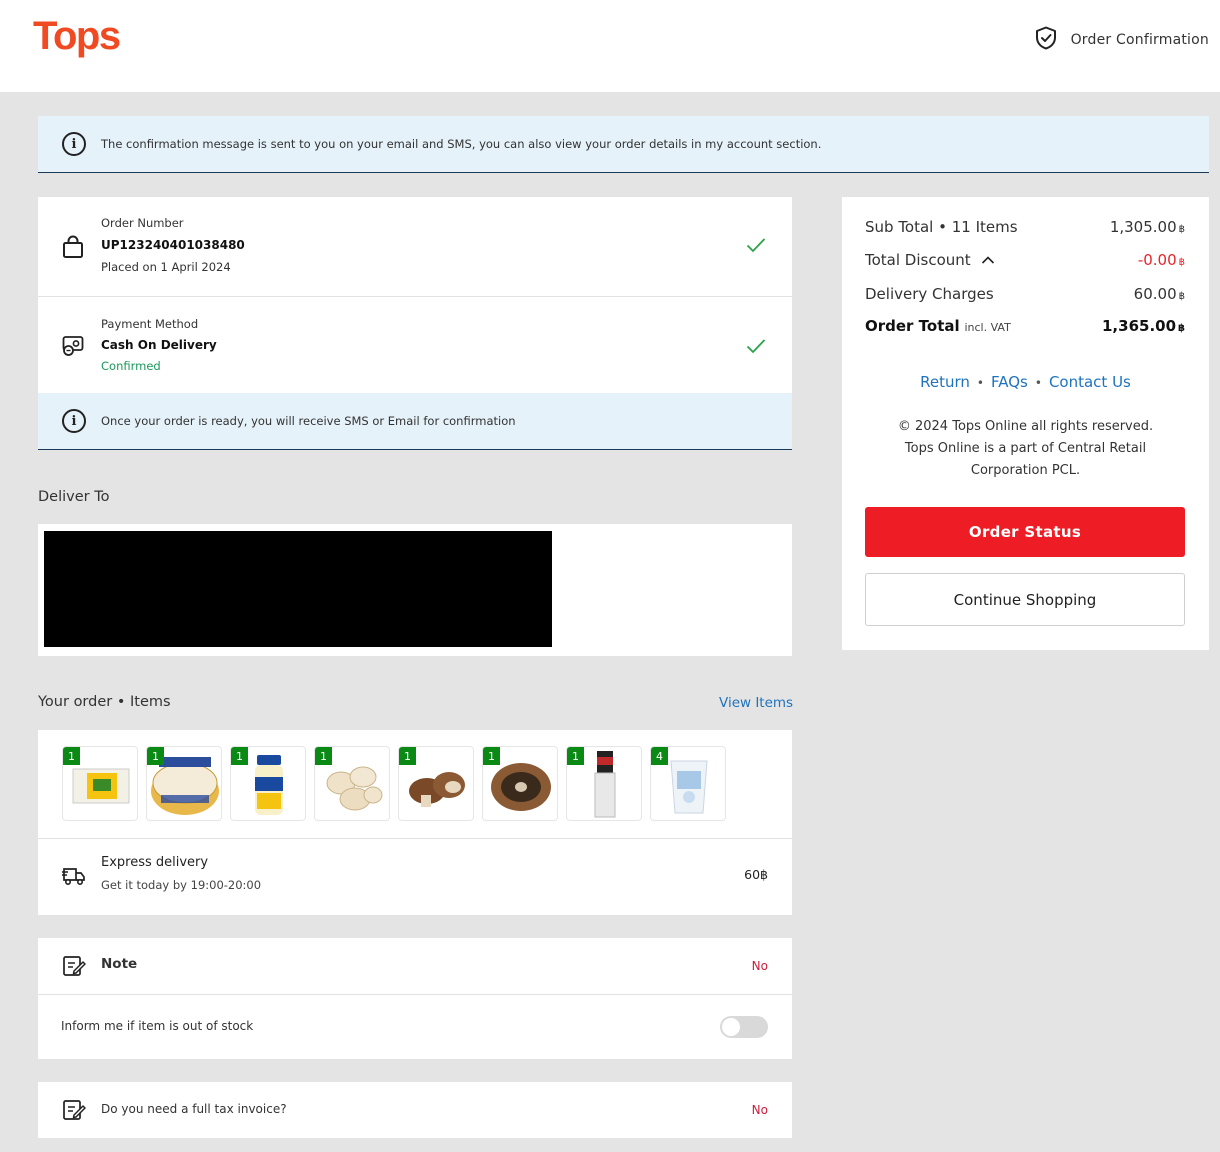  Describe the element at coordinates (74, 1112) in the screenshot. I see `edit-invoice-icon` at that location.